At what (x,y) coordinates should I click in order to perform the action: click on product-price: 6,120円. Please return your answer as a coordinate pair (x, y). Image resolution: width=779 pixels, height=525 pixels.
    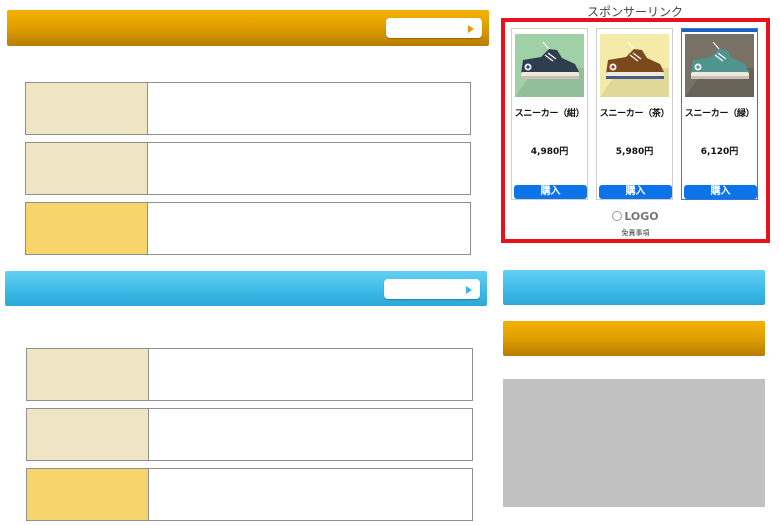
    Looking at the image, I should click on (719, 152).